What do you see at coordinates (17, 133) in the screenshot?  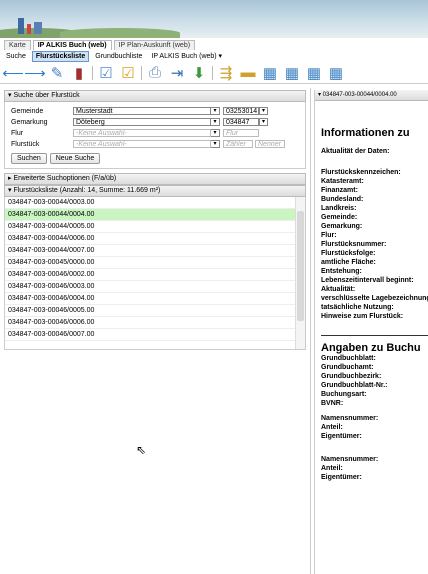 I see `field-label: Flur` at bounding box center [17, 133].